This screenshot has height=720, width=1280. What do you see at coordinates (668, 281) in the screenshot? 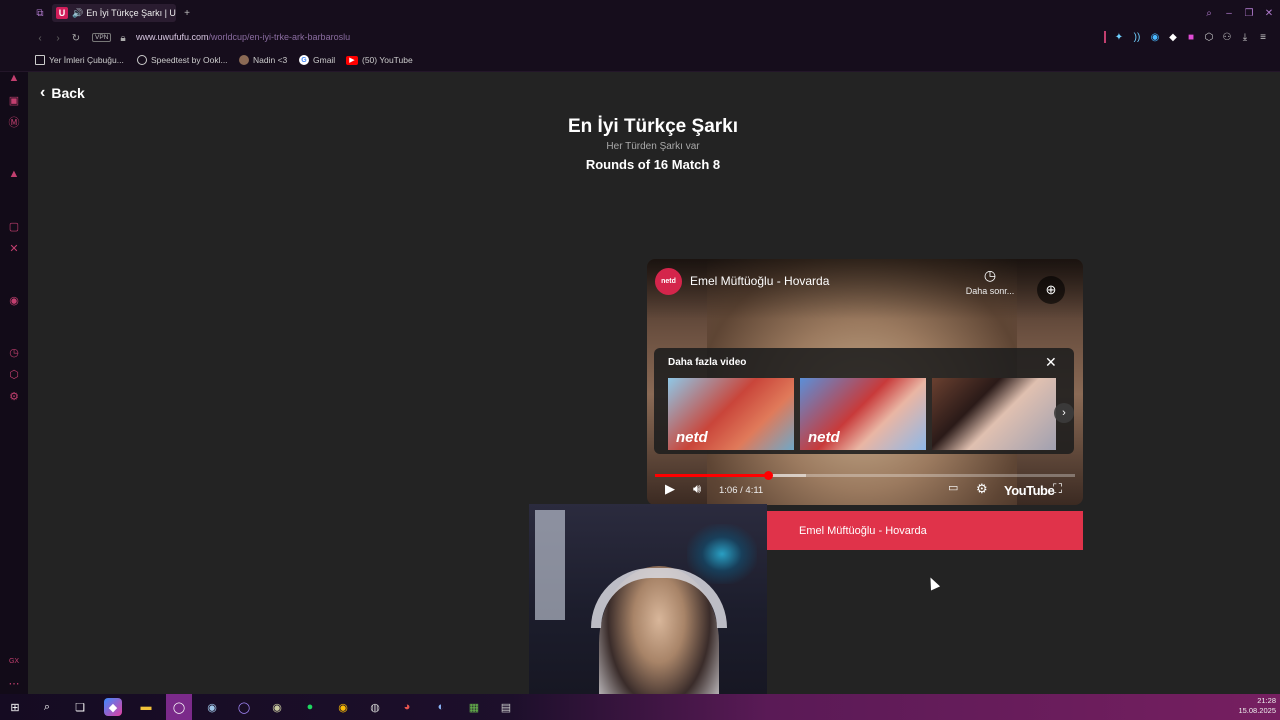
I see `channel-avatar: netd` at bounding box center [668, 281].